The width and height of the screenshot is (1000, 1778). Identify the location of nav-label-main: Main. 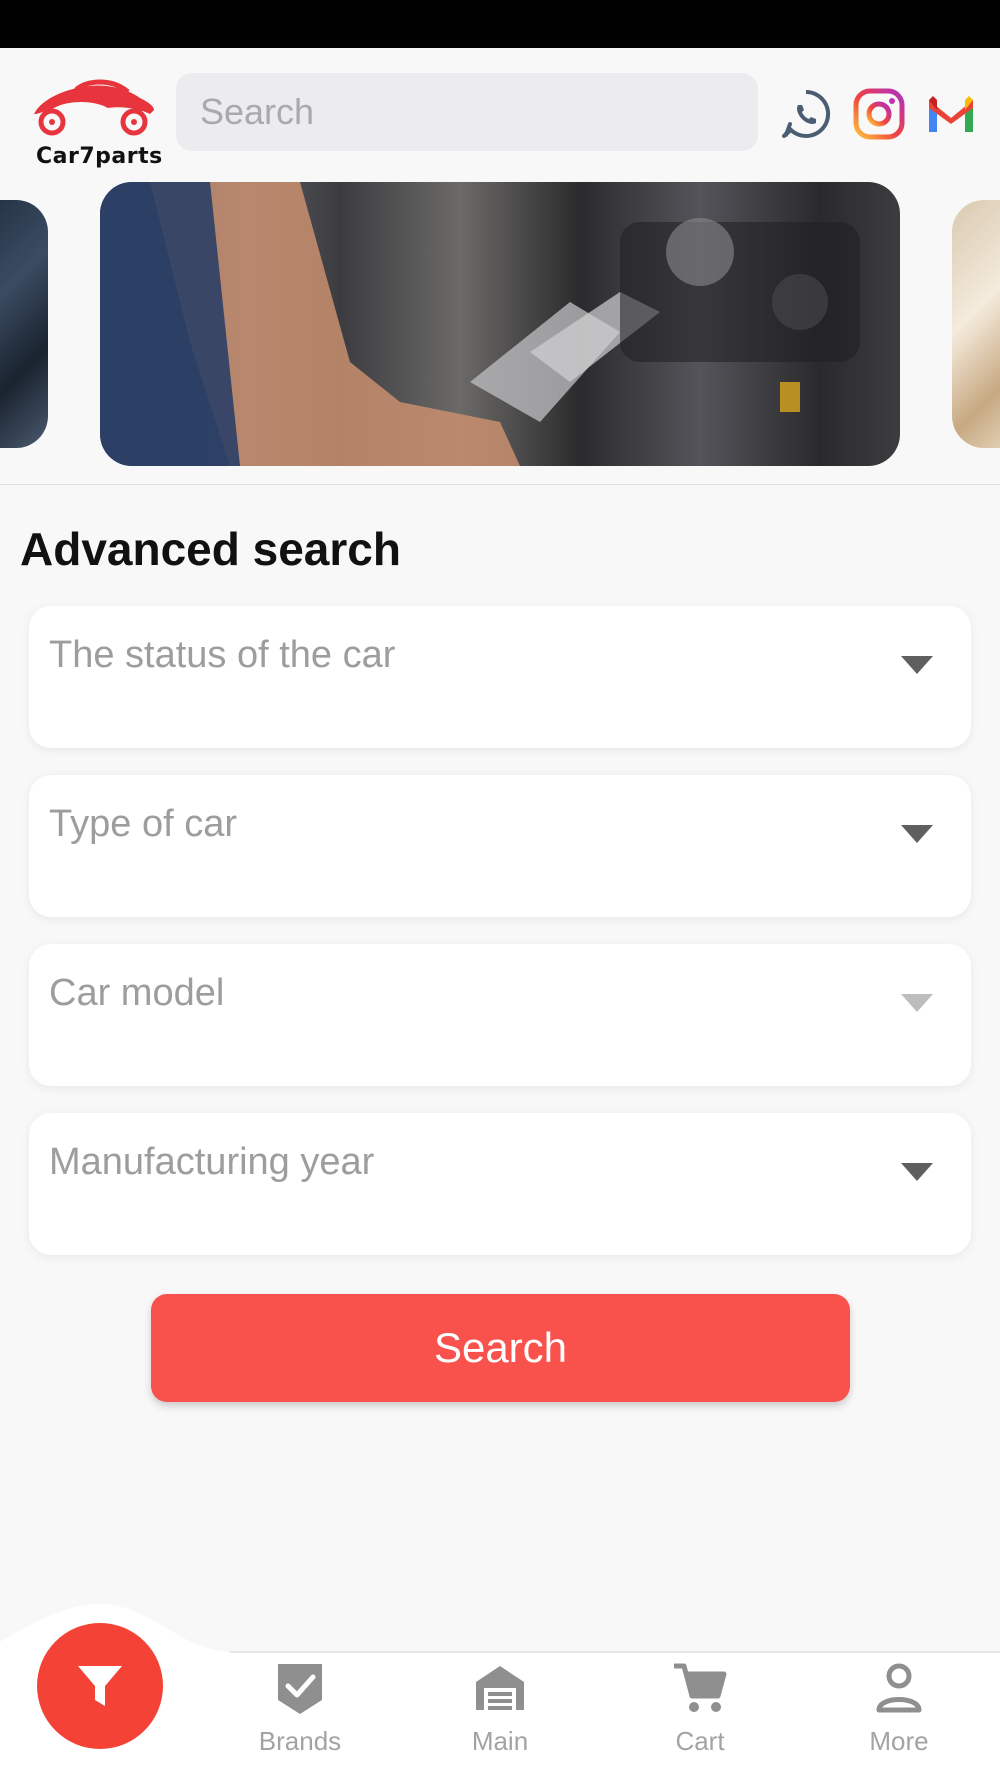
(500, 1741).